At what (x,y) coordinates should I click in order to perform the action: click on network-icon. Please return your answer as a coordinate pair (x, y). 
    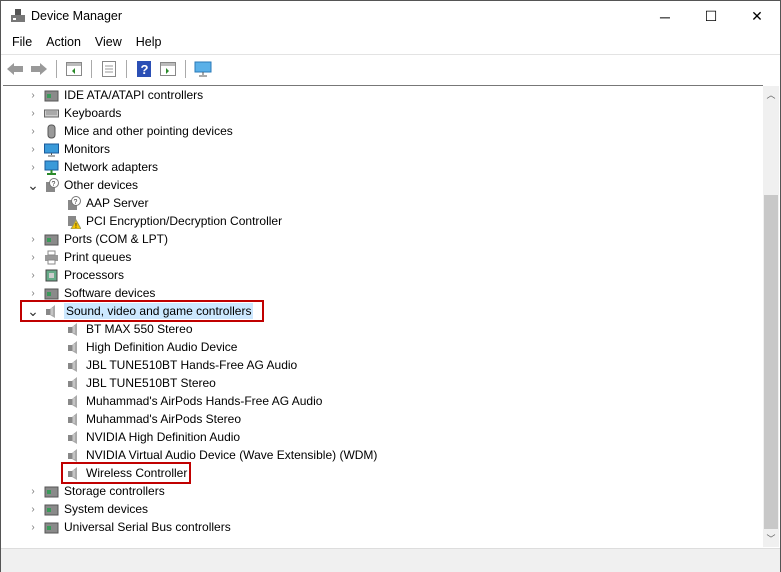
    Looking at the image, I should click on (51, 167).